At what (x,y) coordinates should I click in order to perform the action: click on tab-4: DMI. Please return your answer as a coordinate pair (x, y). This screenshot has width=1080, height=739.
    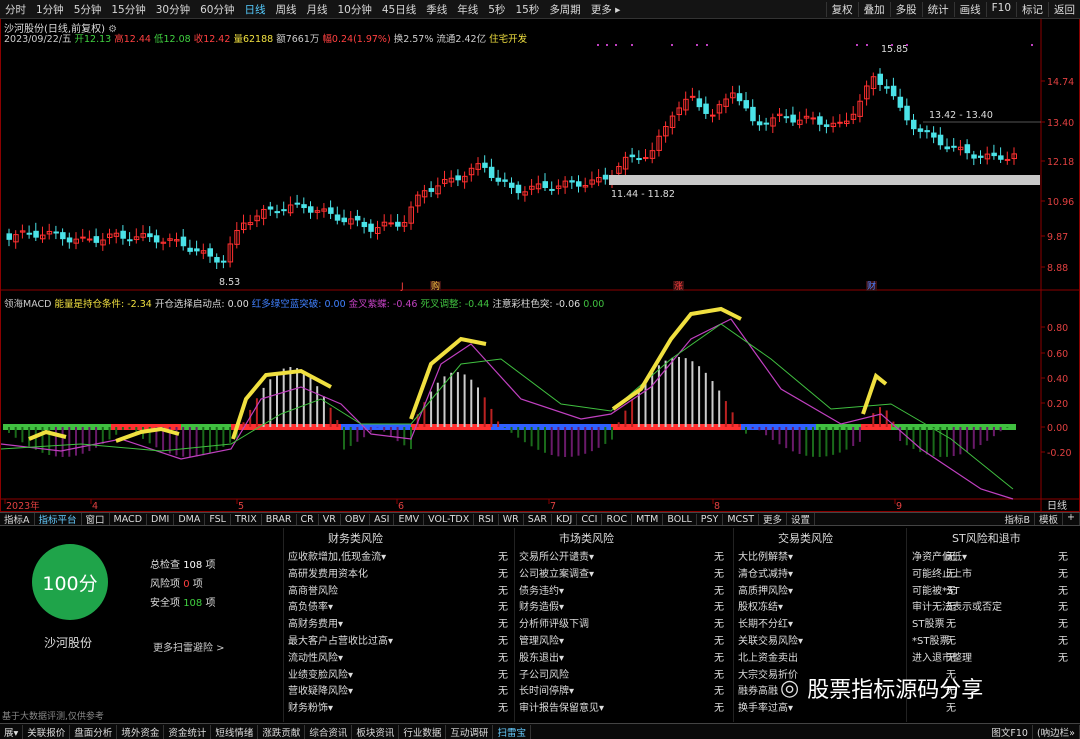
    Looking at the image, I should click on (161, 519).